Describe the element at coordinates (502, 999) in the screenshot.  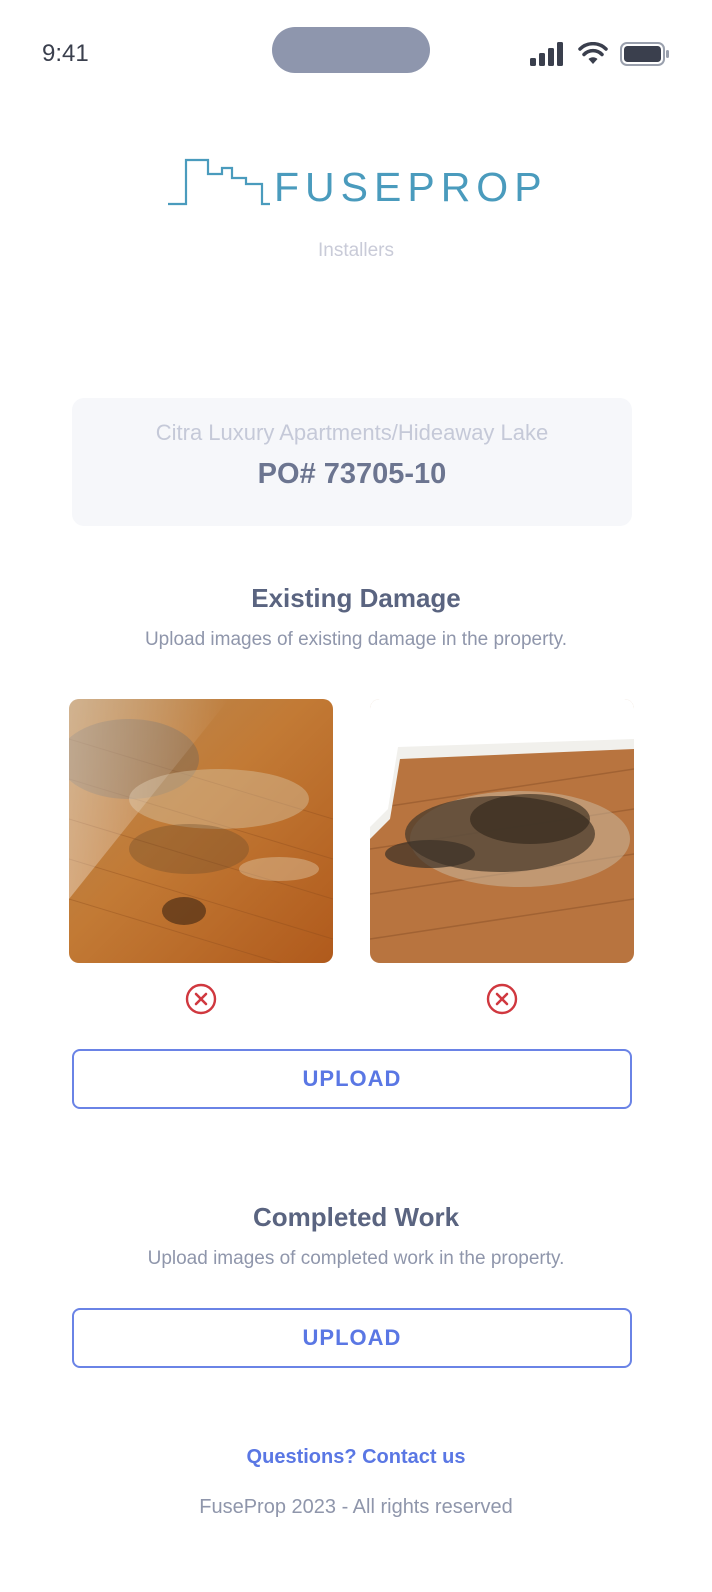
I see `remove-photo-2-icon` at that location.